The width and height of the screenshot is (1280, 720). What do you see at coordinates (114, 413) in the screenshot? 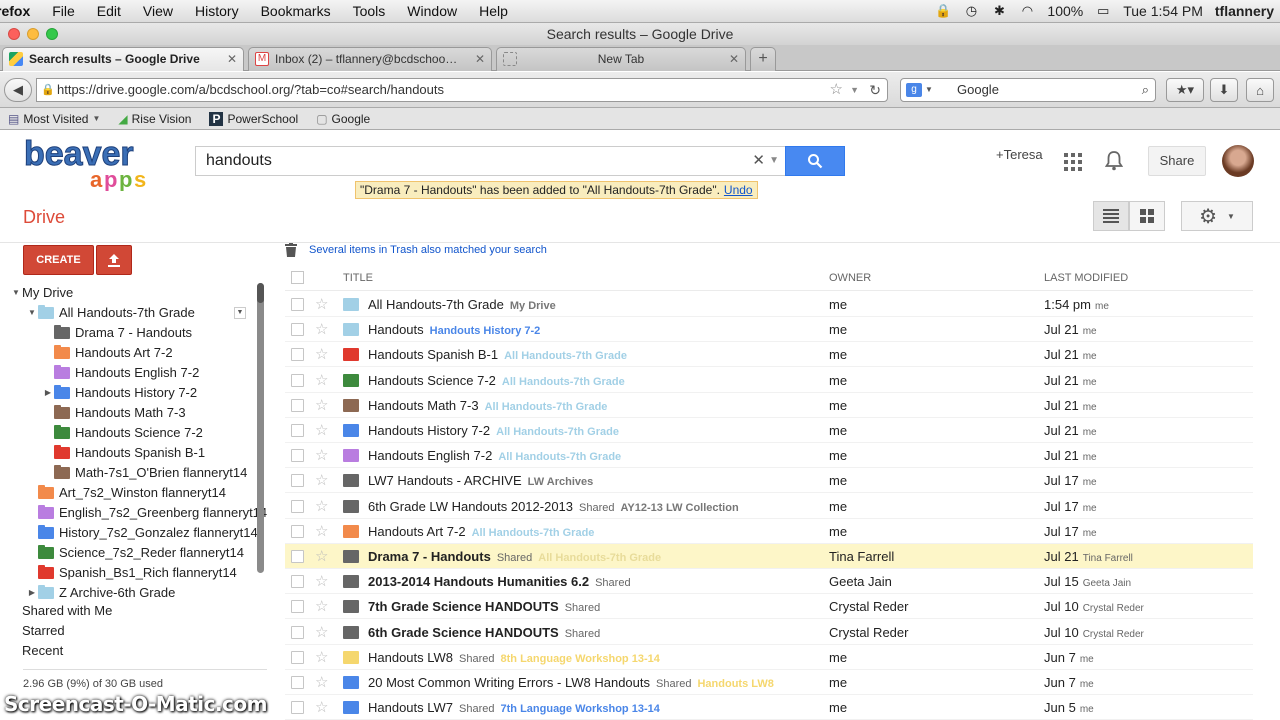
I see `tree-item: Handouts Math 7-3` at bounding box center [114, 413].